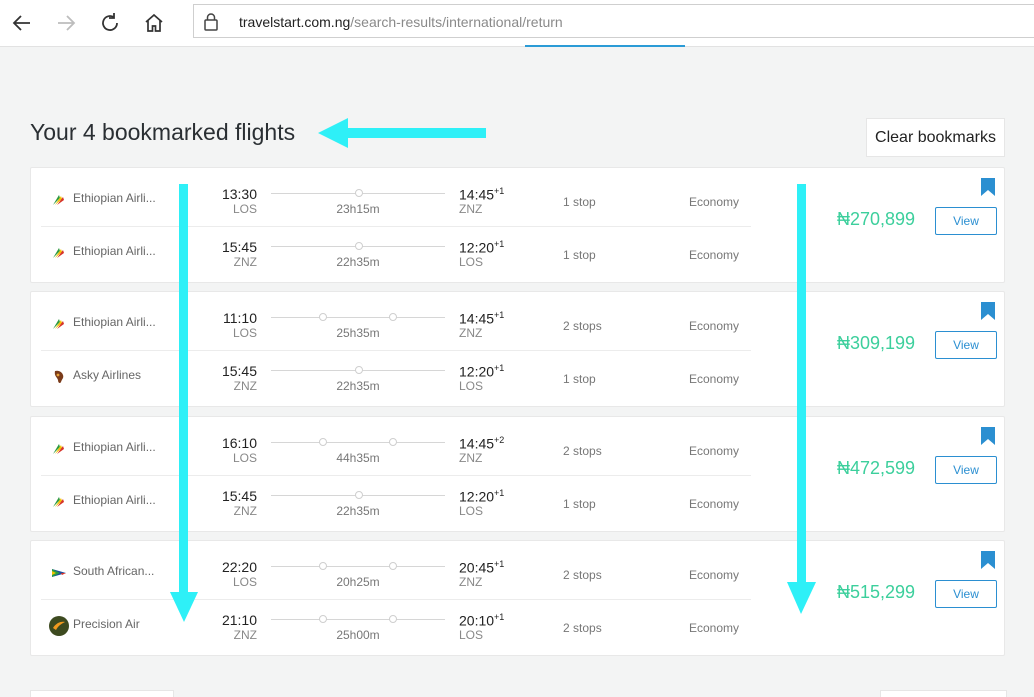 The image size is (1034, 697). I want to click on departure-time: 15:45, so click(239, 371).